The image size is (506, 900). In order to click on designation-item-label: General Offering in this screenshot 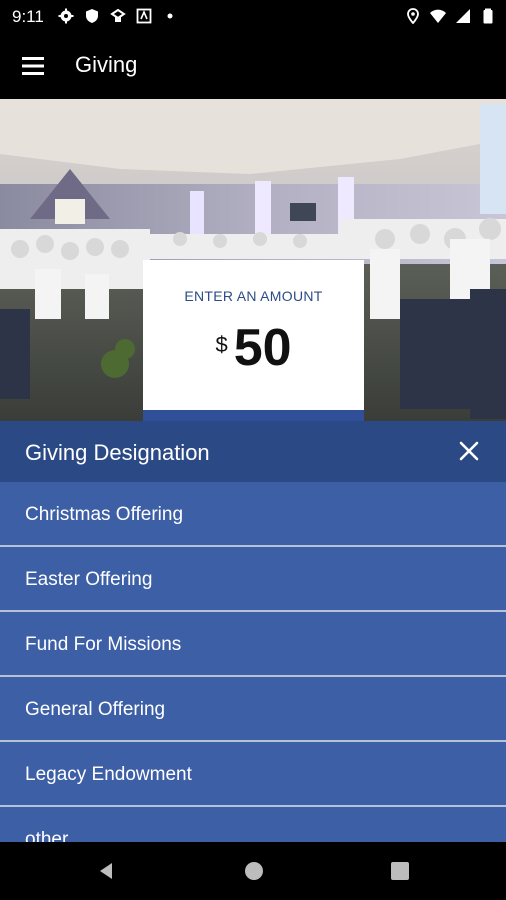, I will do `click(95, 709)`.